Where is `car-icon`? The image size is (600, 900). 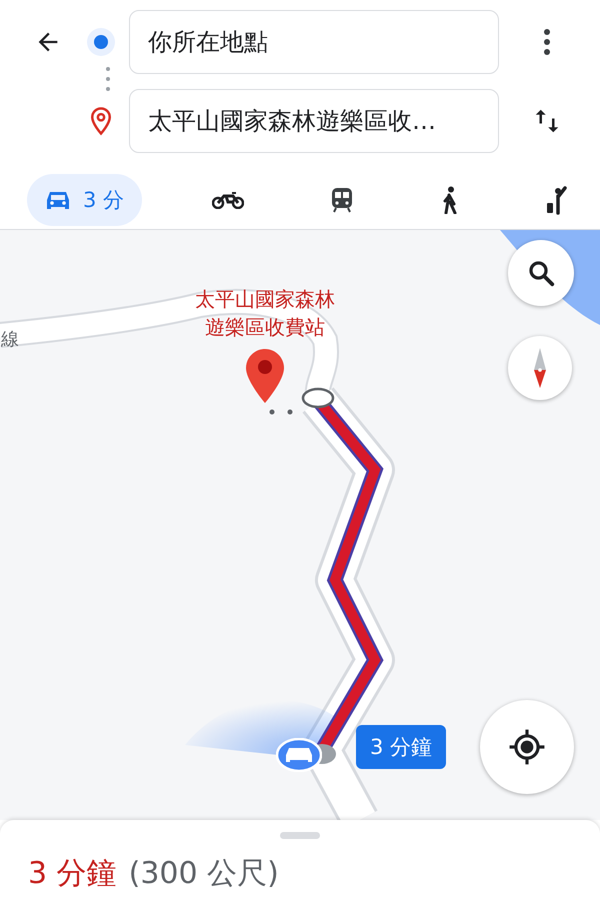
car-icon is located at coordinates (58, 200).